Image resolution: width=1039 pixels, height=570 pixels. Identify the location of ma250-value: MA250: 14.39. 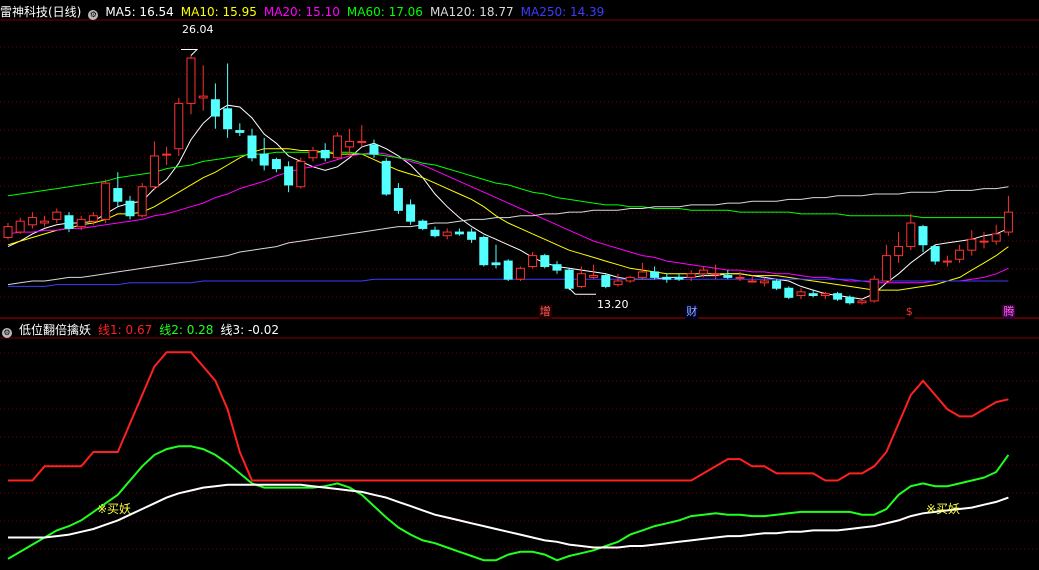
(562, 12).